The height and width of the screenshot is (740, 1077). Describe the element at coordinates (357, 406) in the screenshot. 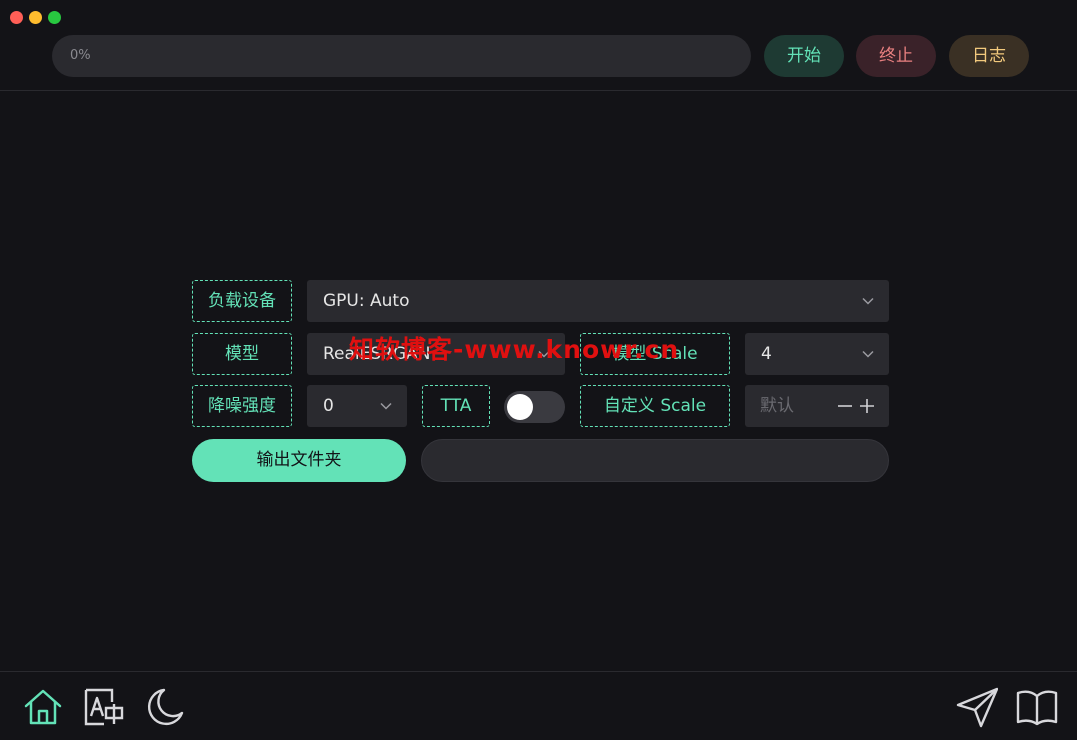

I see `denoise-select: 0` at that location.